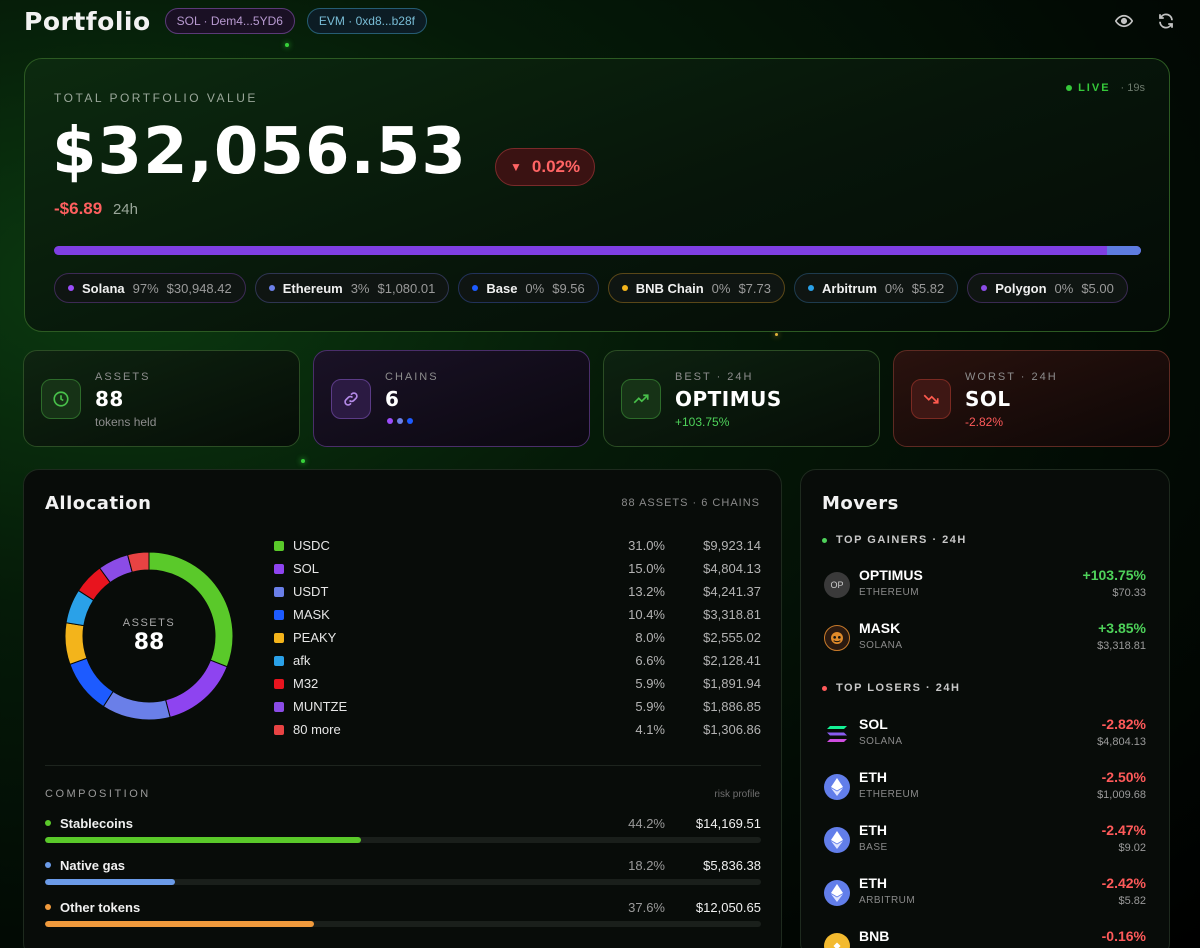 This screenshot has height=948, width=1200. I want to click on mover-chain: ETHEREUM, so click(889, 592).